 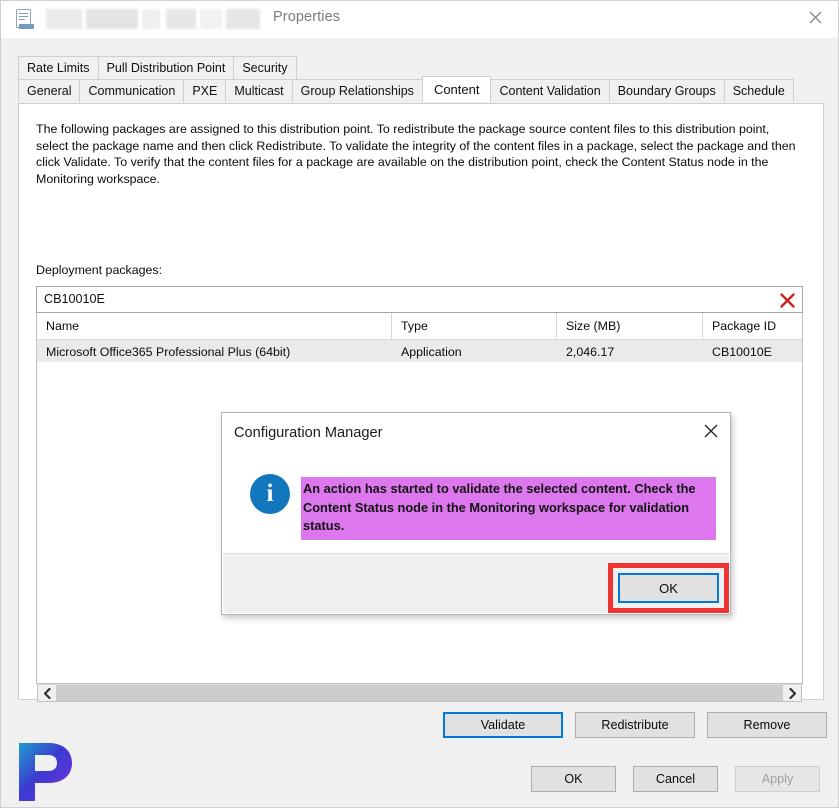 What do you see at coordinates (630, 326) in the screenshot?
I see `column-header-size: Size (MB)` at bounding box center [630, 326].